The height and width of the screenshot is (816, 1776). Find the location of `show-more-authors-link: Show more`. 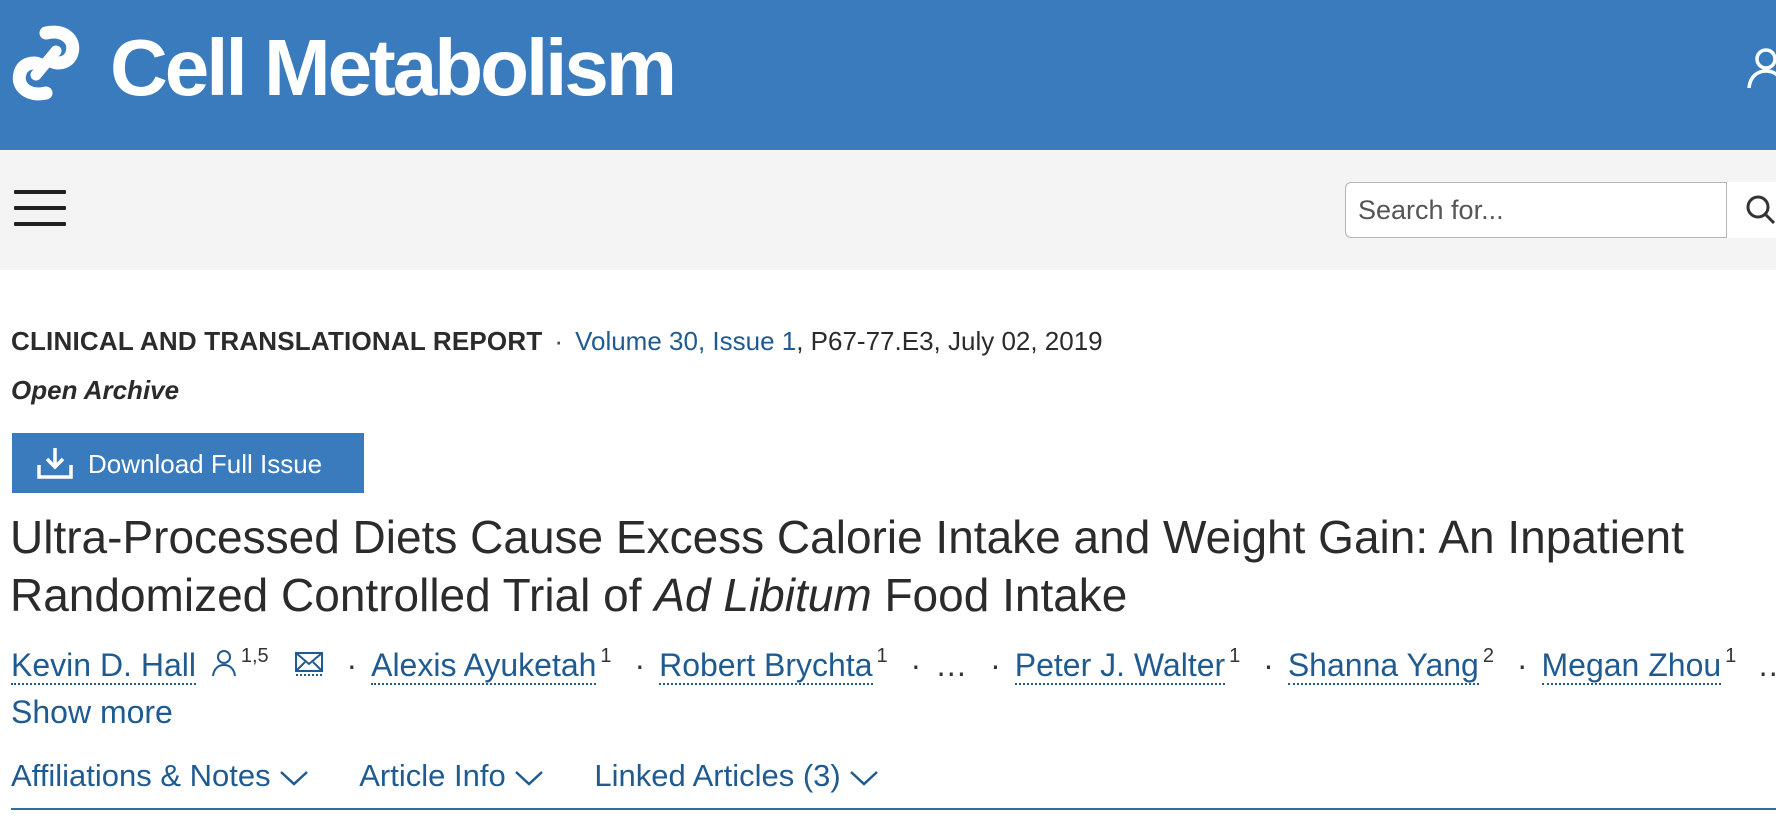

show-more-authors-link: Show more is located at coordinates (92, 712).